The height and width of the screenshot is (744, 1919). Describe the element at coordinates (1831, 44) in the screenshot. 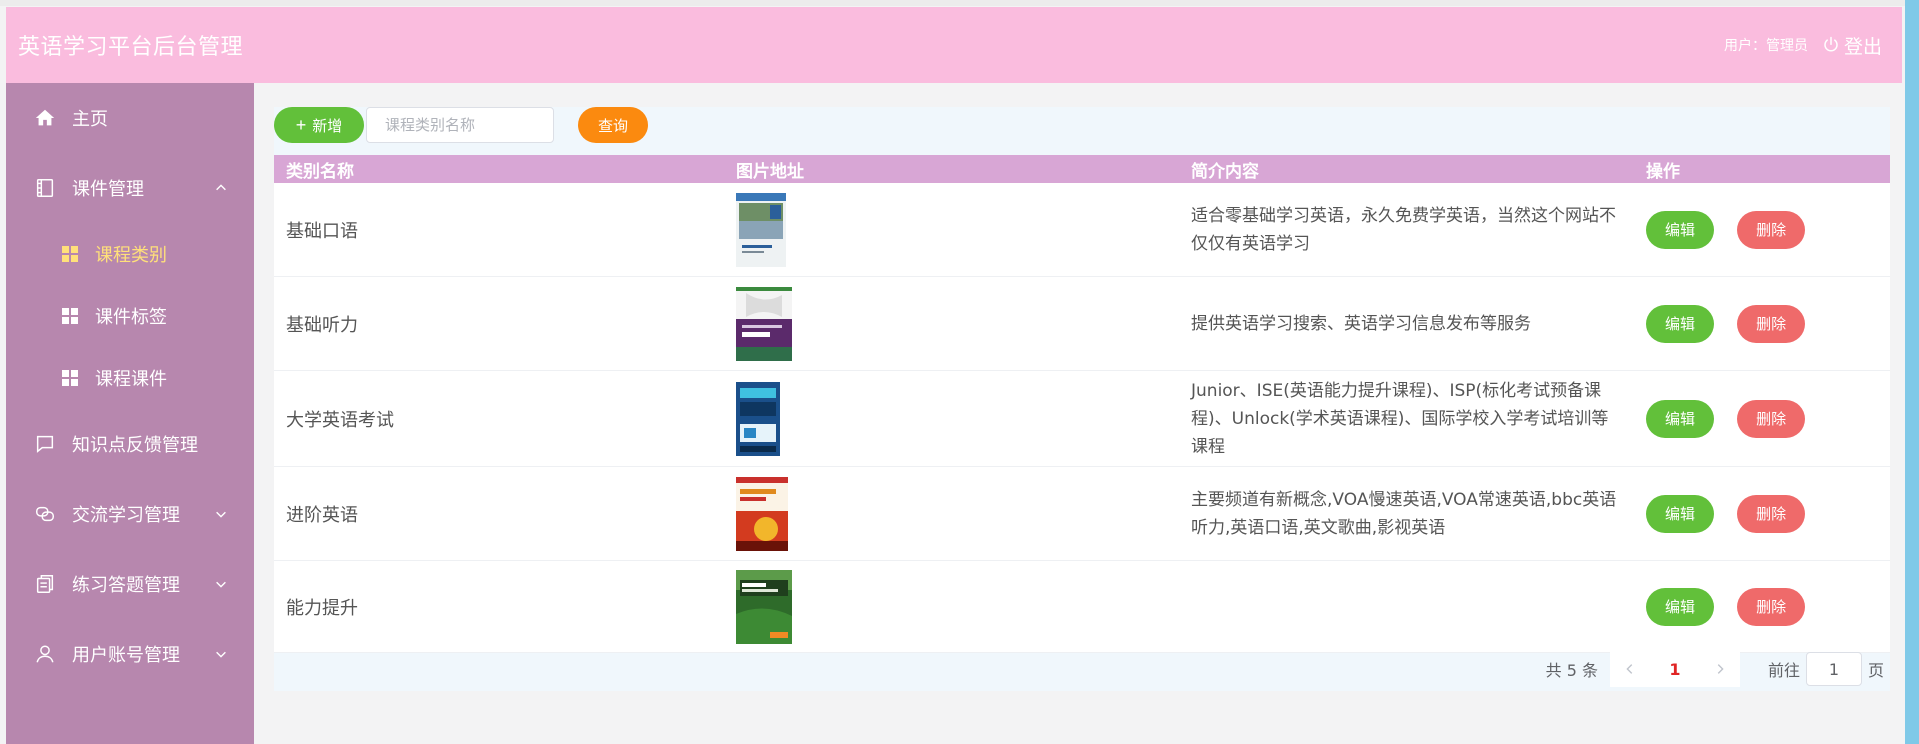

I see `power-icon` at that location.